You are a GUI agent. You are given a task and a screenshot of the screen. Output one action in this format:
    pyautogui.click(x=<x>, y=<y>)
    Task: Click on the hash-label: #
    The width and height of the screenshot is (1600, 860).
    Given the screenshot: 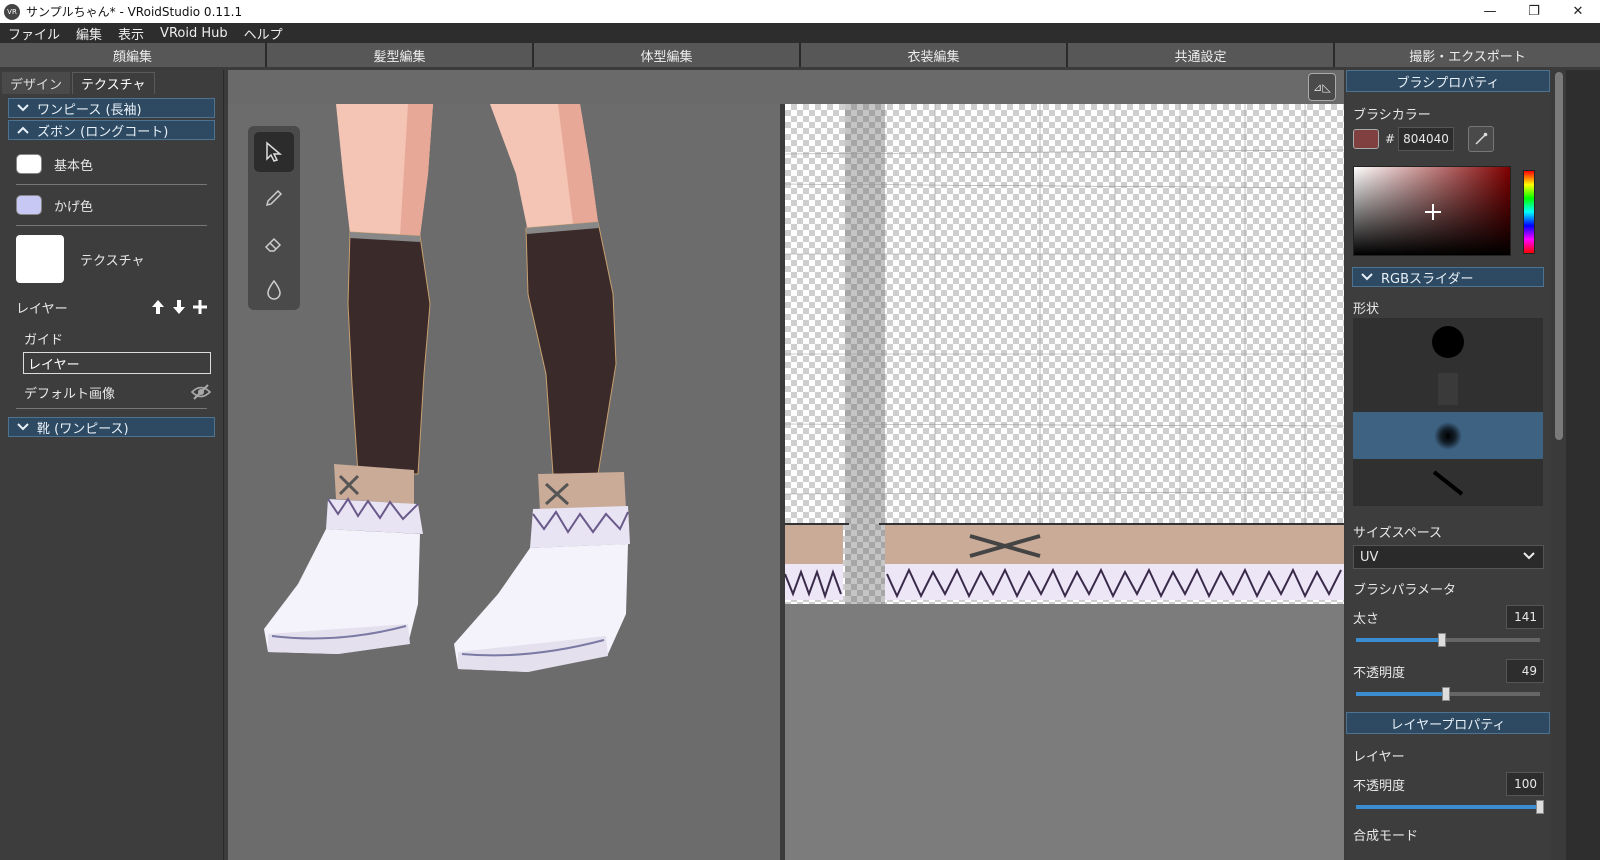 What is the action you would take?
    pyautogui.click(x=1390, y=139)
    